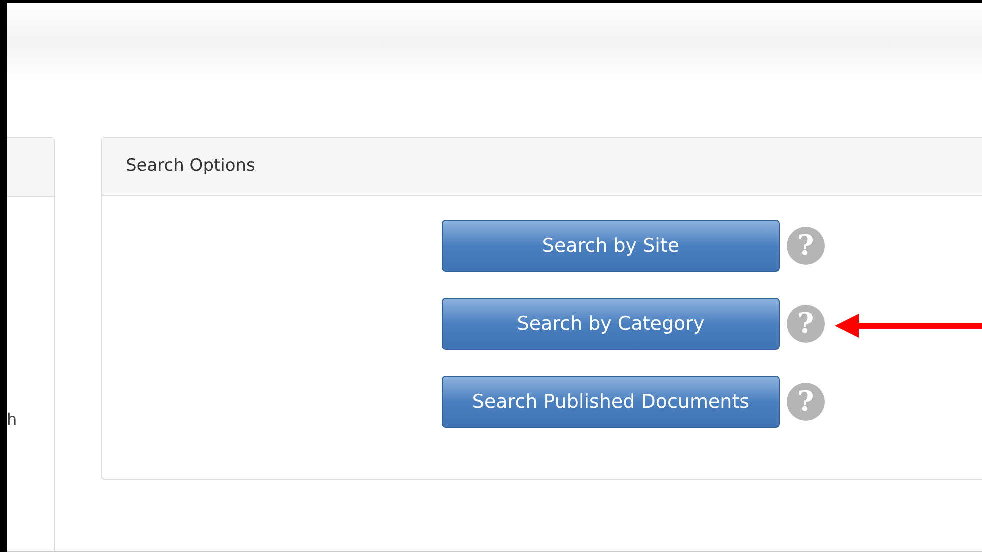 Image resolution: width=982 pixels, height=552 pixels. I want to click on search-button: Search by Site, so click(611, 246).